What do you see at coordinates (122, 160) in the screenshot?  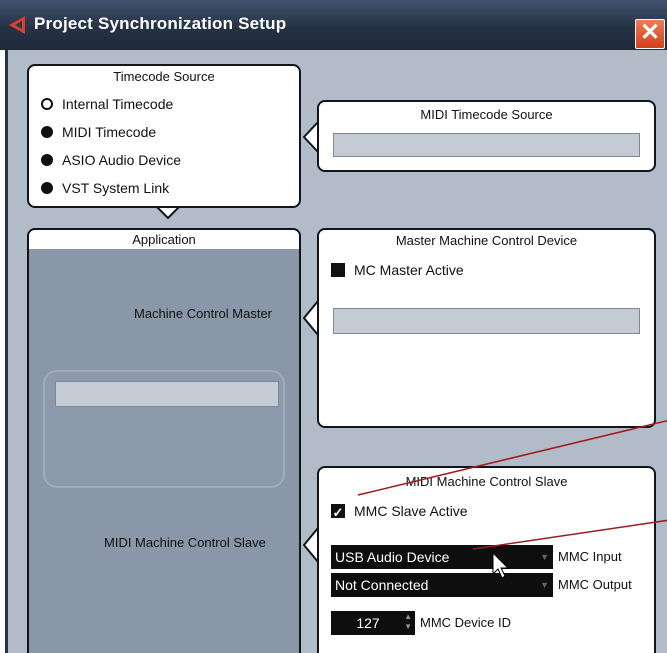 I see `option-label: ASIO Audio Device` at bounding box center [122, 160].